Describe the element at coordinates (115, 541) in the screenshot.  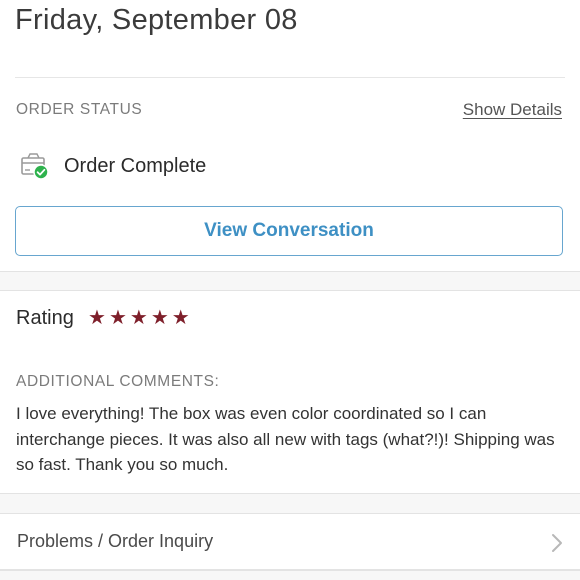
I see `inquiry-label: Problems / Order Inquiry` at that location.